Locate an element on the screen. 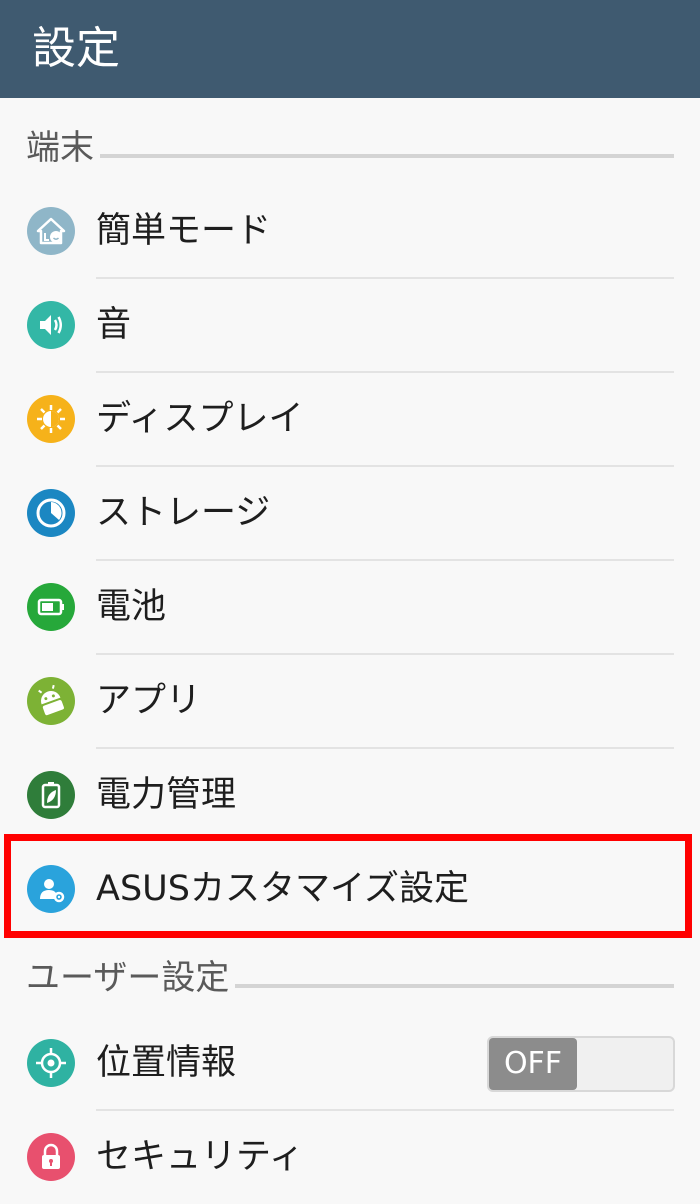  settings-item-security: セキュリティ is located at coordinates (350, 1157).